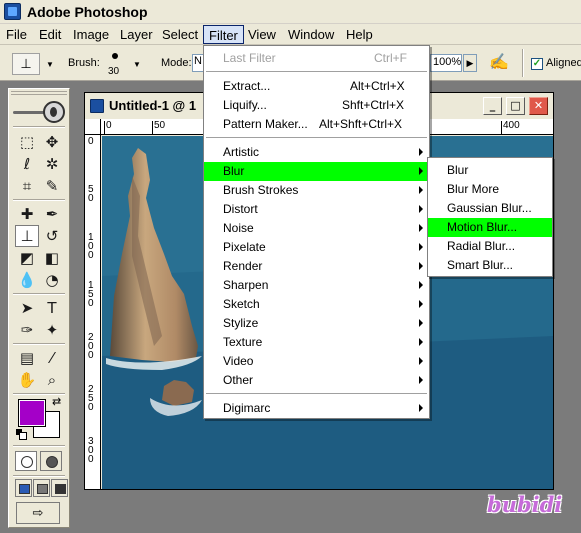  Describe the element at coordinates (27, 236) in the screenshot. I see `clone-stamp-tool-icon: ⊥` at that location.